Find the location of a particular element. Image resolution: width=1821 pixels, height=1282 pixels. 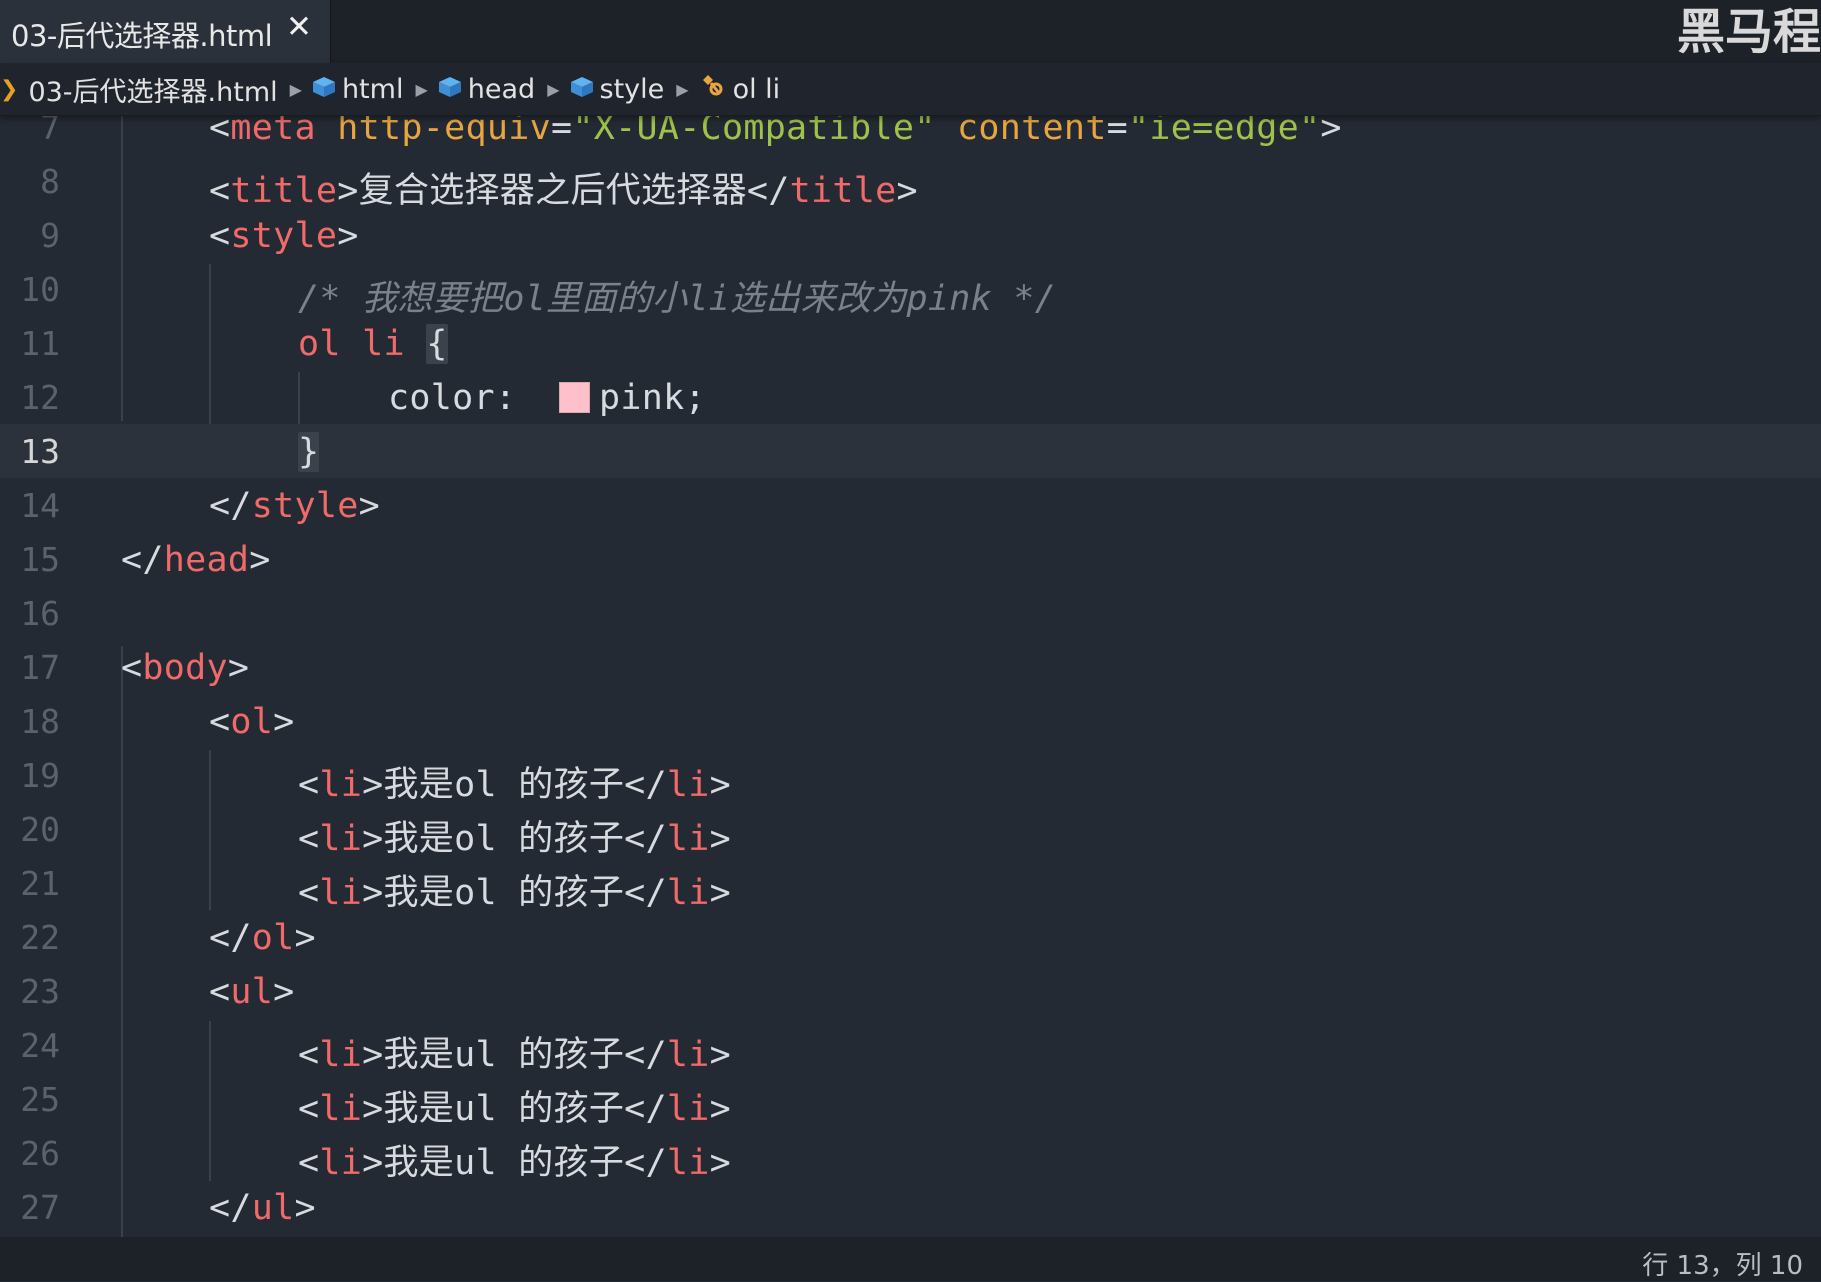

line-number: 17 is located at coordinates (40, 667).